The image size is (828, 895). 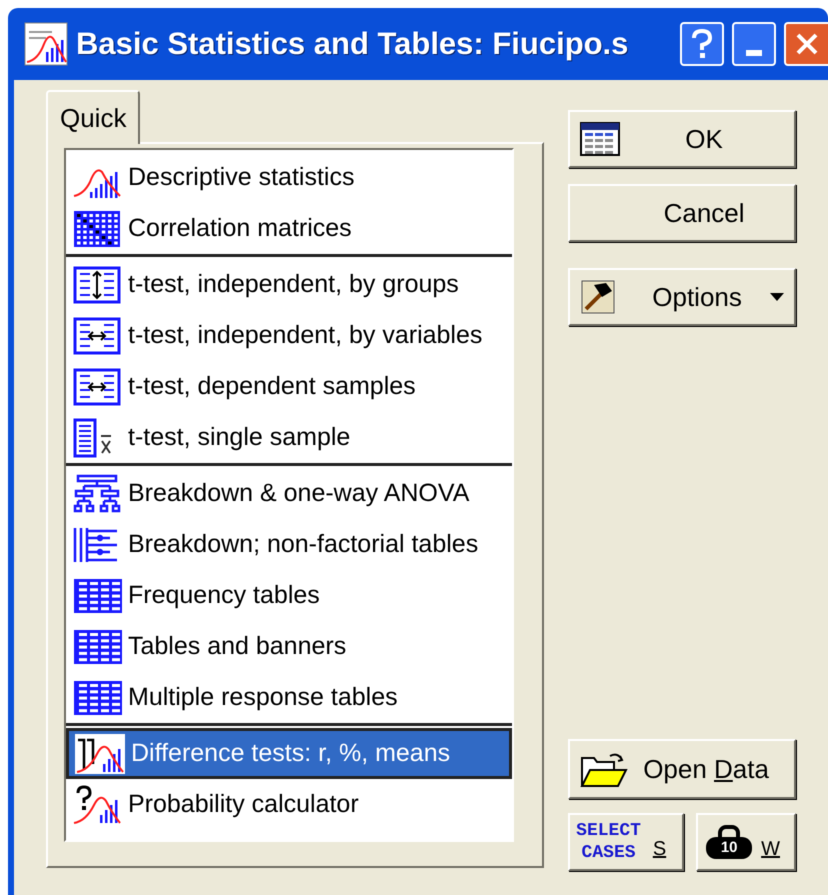 I want to click on list-item: Probability calculator, so click(x=289, y=804).